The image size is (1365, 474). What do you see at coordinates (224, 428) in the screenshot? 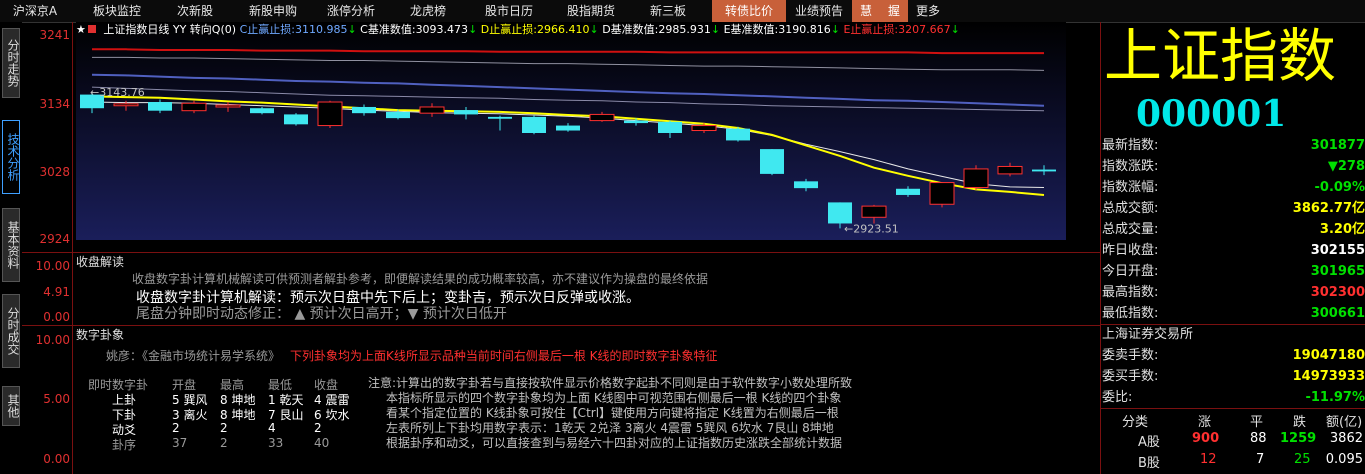
I see `cell-high: 2` at bounding box center [224, 428].